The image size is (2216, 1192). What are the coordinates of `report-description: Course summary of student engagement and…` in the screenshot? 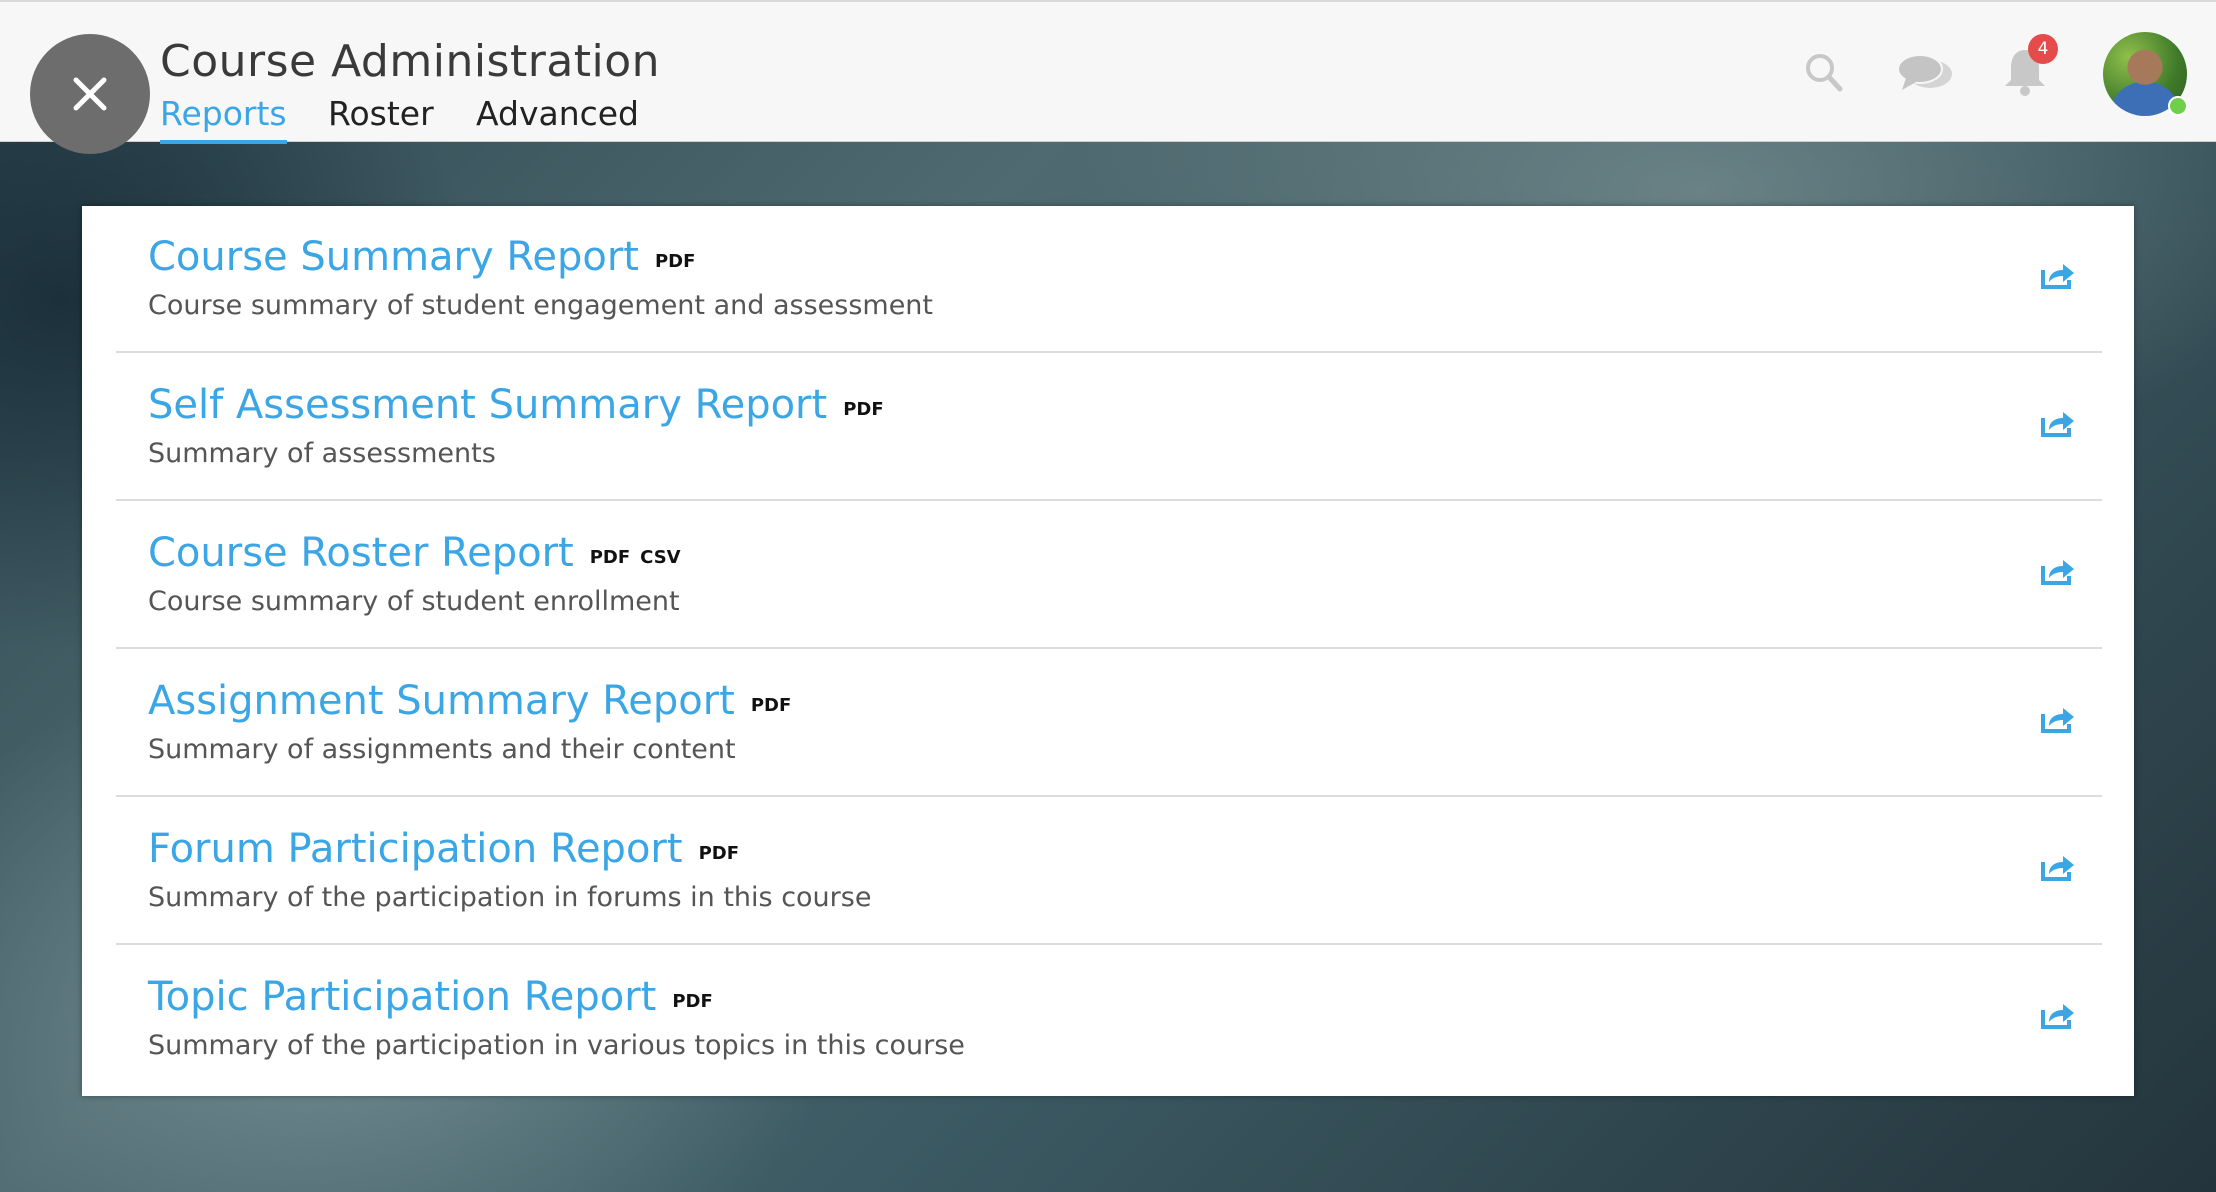 It's located at (541, 305).